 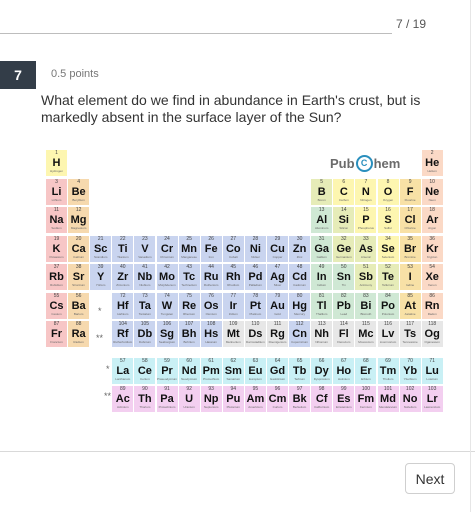 I want to click on atomic-number: 94, so click(x=233, y=389).